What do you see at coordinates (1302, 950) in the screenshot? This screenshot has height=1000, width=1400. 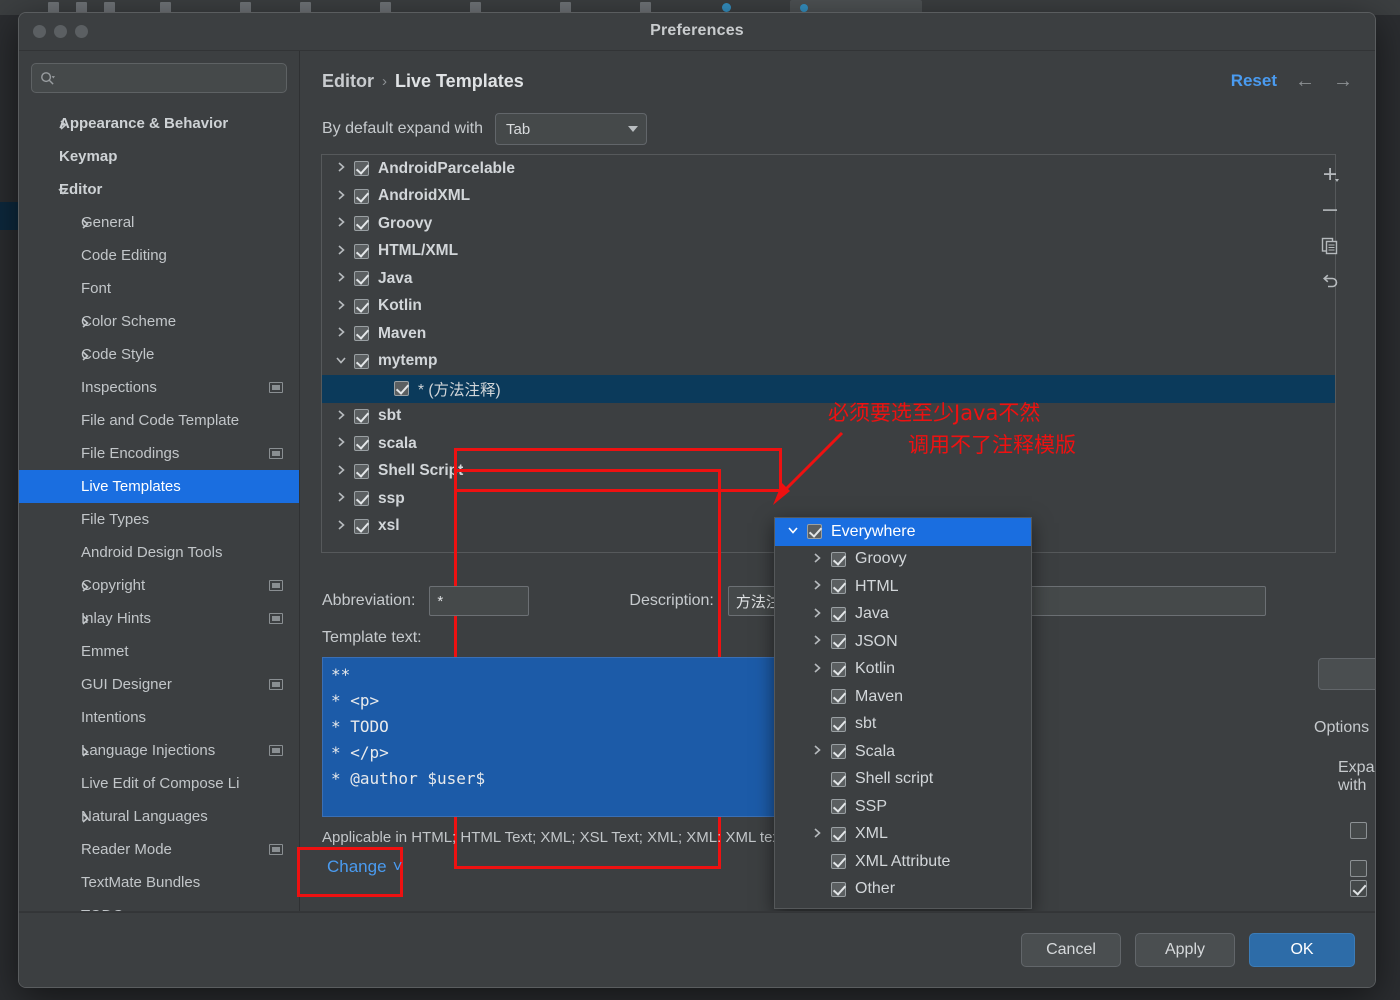 I see `ok-button: OK` at bounding box center [1302, 950].